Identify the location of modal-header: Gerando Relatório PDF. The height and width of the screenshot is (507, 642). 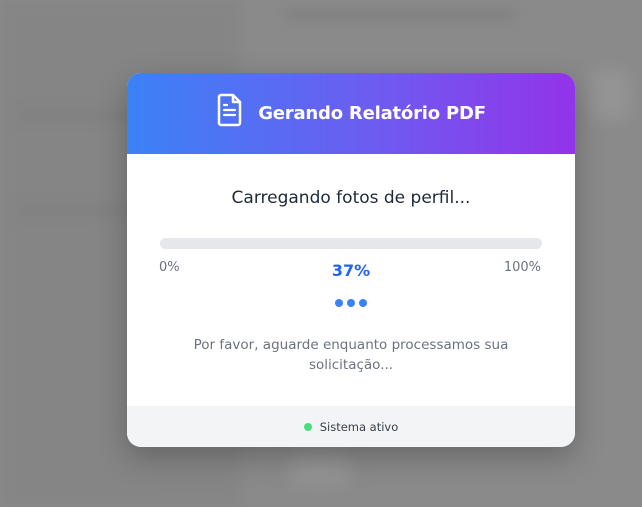
(351, 113).